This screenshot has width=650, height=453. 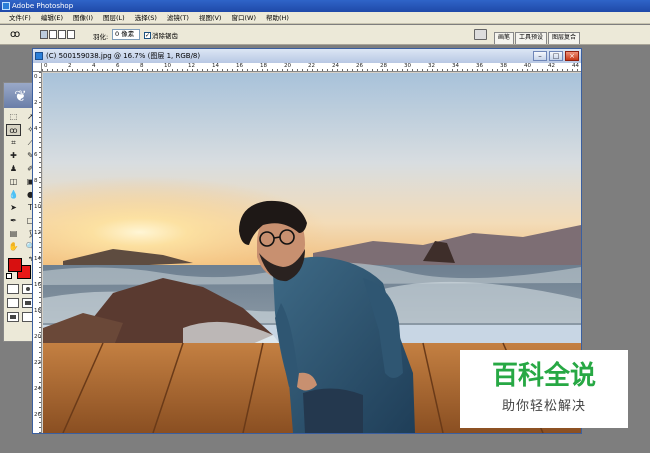 What do you see at coordinates (543, 406) in the screenshot?
I see `watermark-subtitle: 助你轻松解决` at bounding box center [543, 406].